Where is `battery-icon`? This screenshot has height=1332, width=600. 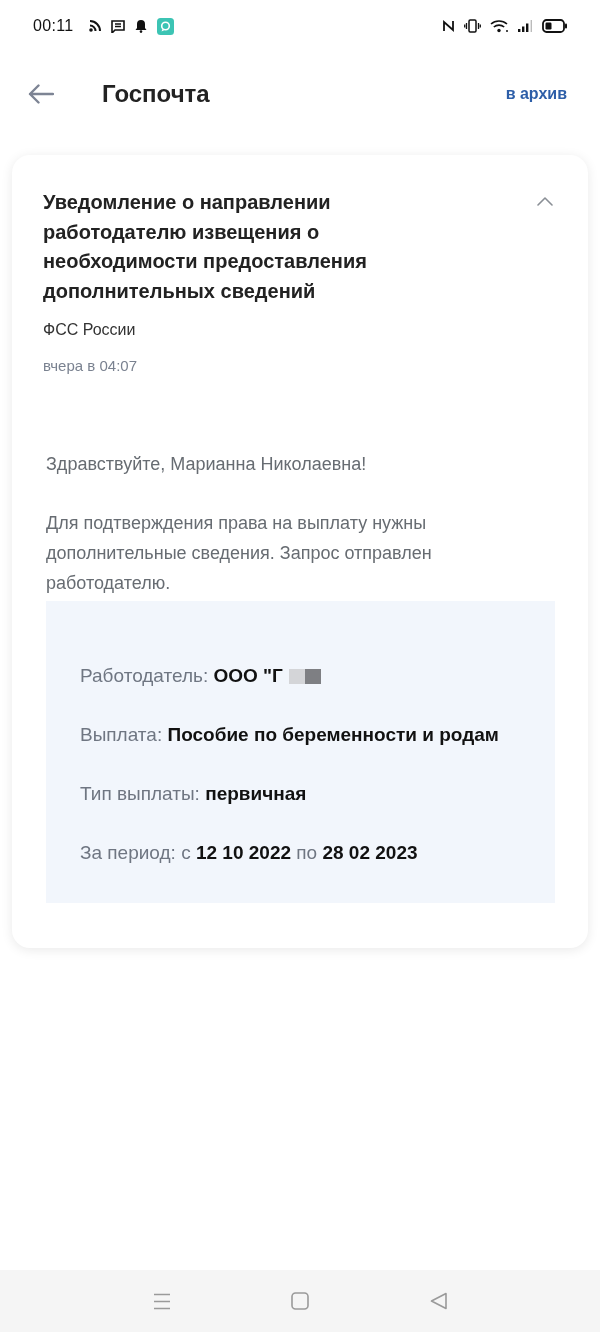 battery-icon is located at coordinates (555, 26).